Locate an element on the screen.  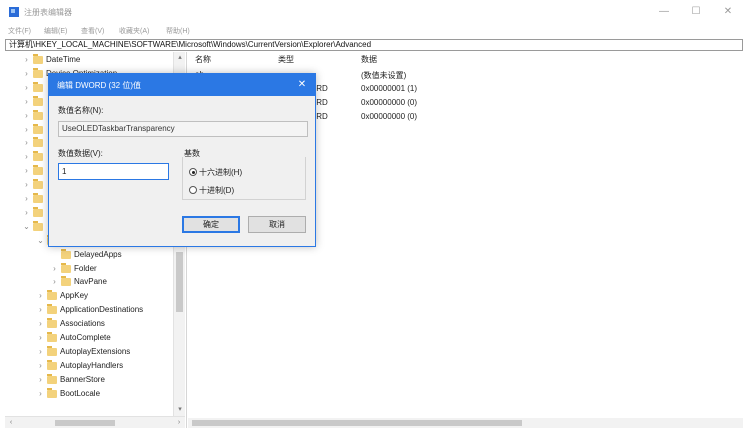
maximize-button: ☐ is located at coordinates (696, 12).